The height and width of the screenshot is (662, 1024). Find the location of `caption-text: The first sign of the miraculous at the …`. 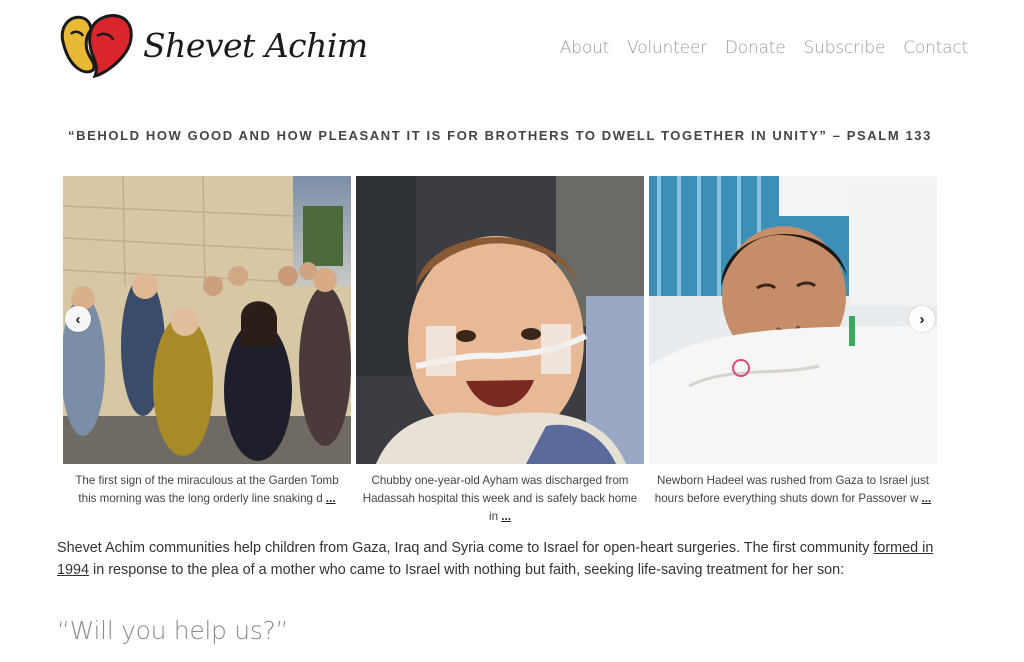

caption-text: The first sign of the miraculous at the … is located at coordinates (207, 489).